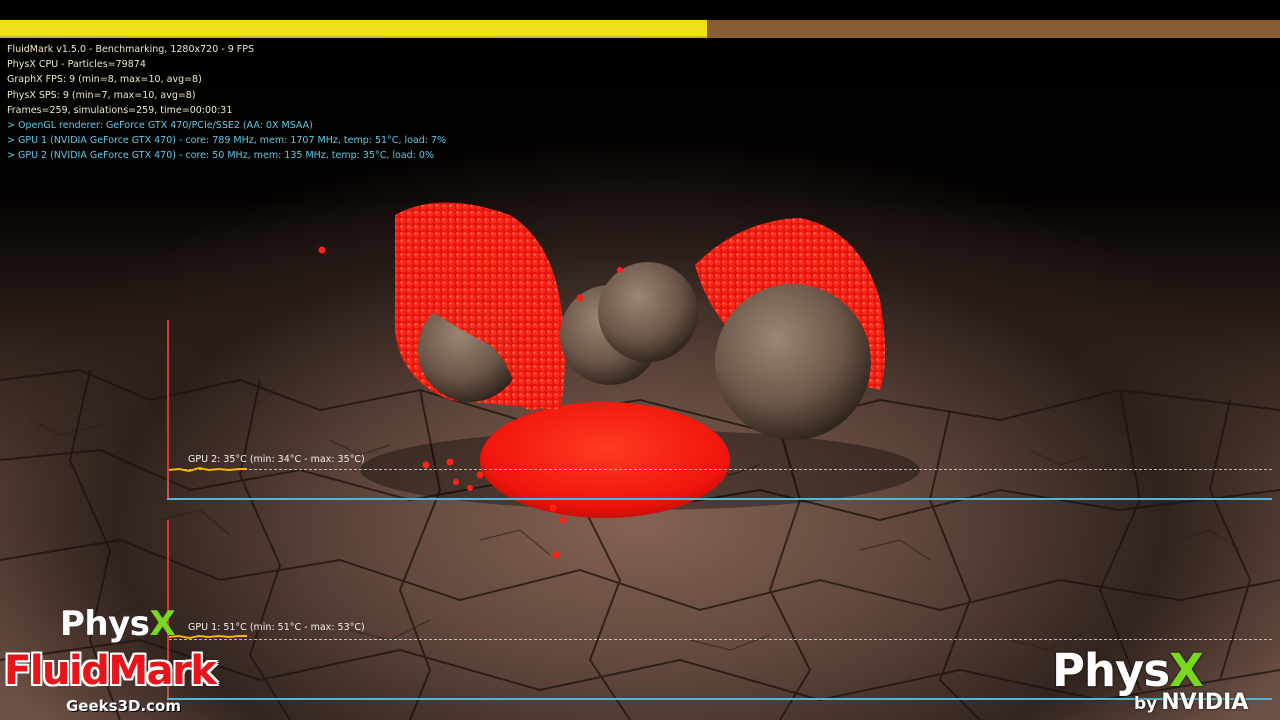 The image size is (1280, 720). What do you see at coordinates (1146, 704) in the screenshot?
I see `by-label: by` at bounding box center [1146, 704].